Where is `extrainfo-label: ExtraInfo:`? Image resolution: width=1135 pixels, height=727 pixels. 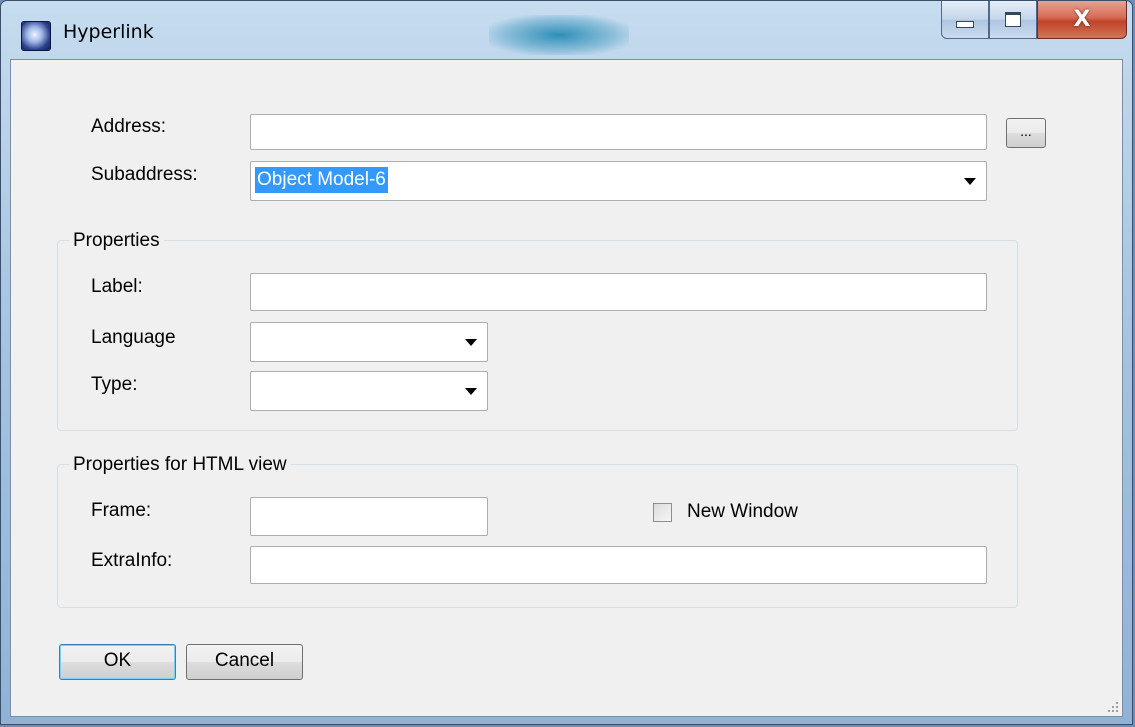
extrainfo-label: ExtraInfo: is located at coordinates (132, 560).